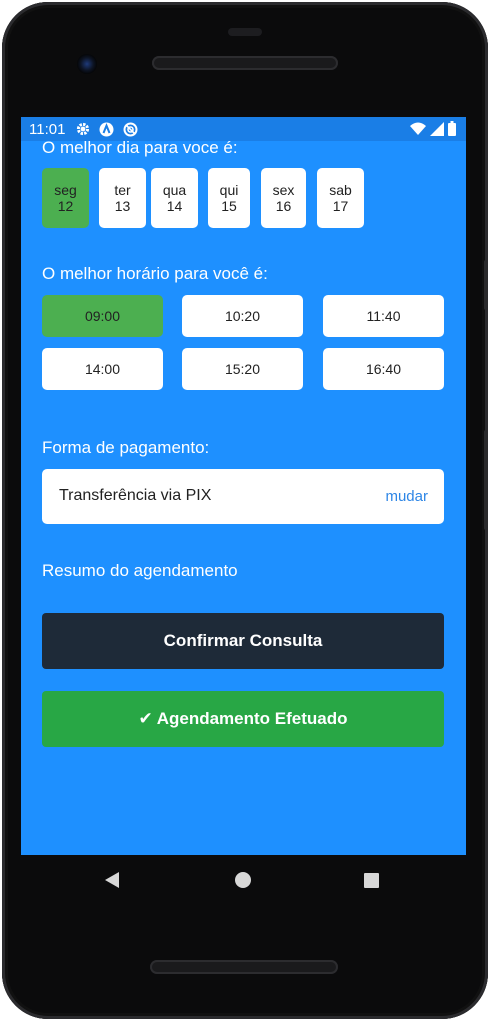 This screenshot has width=490, height=1021. I want to click on day-card-qua: qua 14, so click(174, 198).